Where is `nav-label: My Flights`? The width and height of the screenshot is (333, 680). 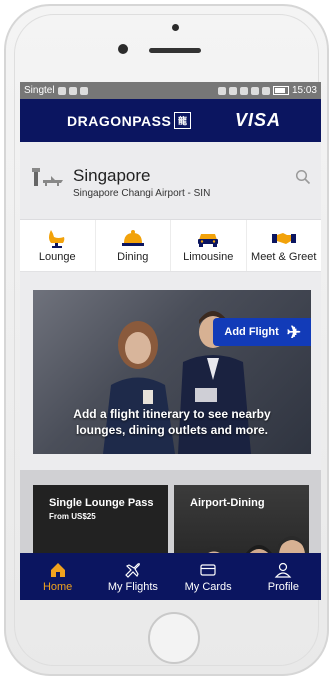 nav-label: My Flights is located at coordinates (132, 586).